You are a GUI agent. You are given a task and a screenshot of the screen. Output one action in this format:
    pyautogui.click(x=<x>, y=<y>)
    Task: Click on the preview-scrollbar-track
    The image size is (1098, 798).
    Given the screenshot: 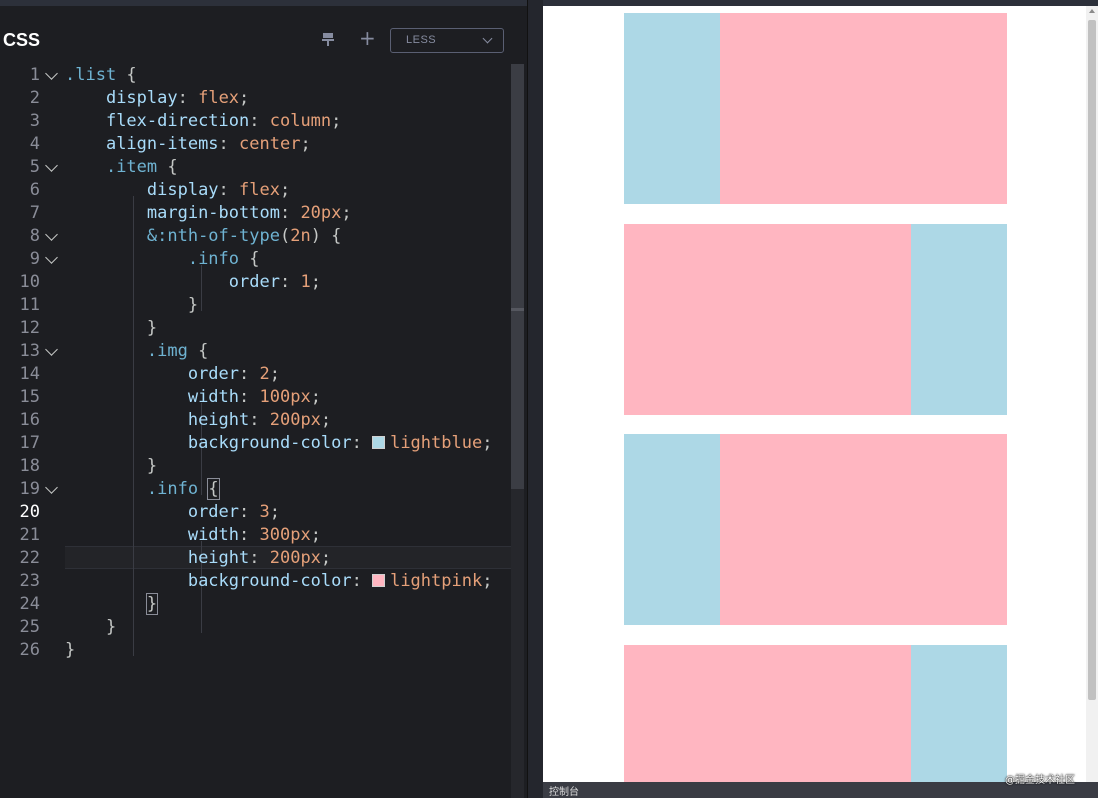 What is the action you would take?
    pyautogui.click(x=1092, y=394)
    